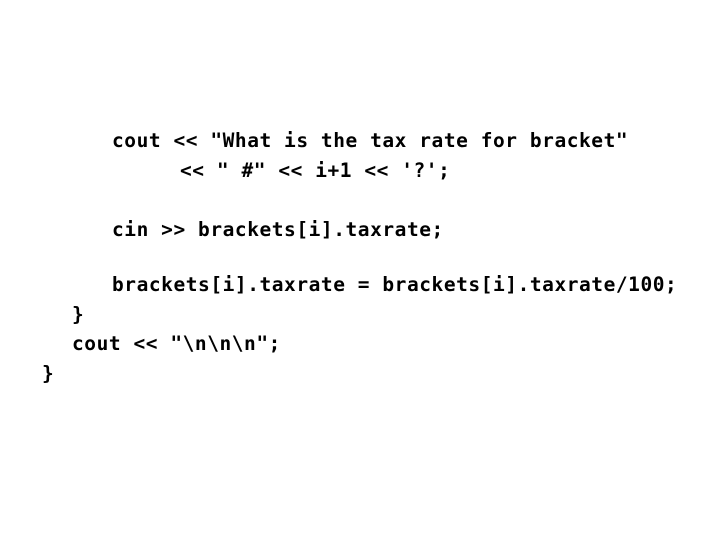 The image size is (720, 540). What do you see at coordinates (176, 343) in the screenshot?
I see `code-line: cout << "\n\n\n";` at bounding box center [176, 343].